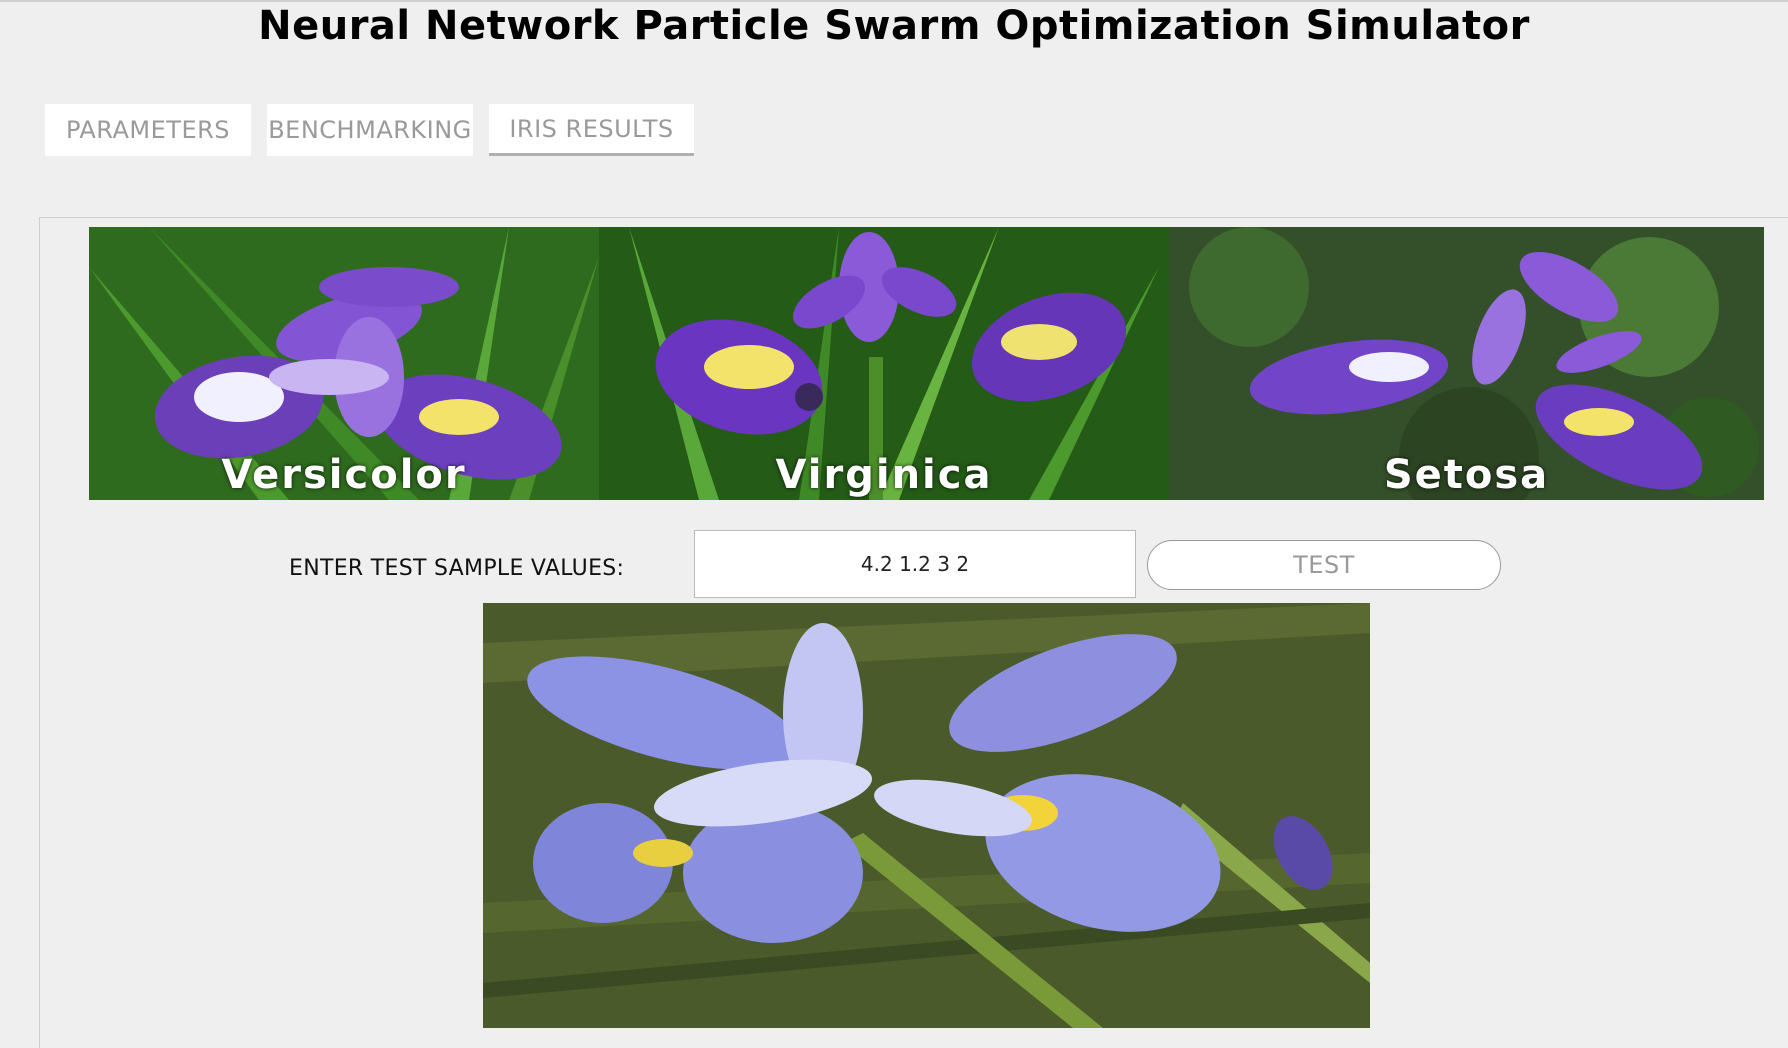 This screenshot has width=1788, height=1048. Describe the element at coordinates (915, 564) in the screenshot. I see `test-sample-input` at that location.